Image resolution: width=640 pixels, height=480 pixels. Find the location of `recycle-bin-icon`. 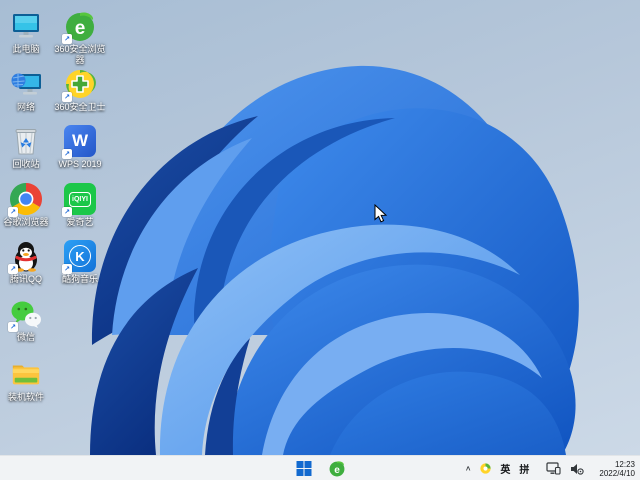

recycle-bin-icon is located at coordinates (26, 141).